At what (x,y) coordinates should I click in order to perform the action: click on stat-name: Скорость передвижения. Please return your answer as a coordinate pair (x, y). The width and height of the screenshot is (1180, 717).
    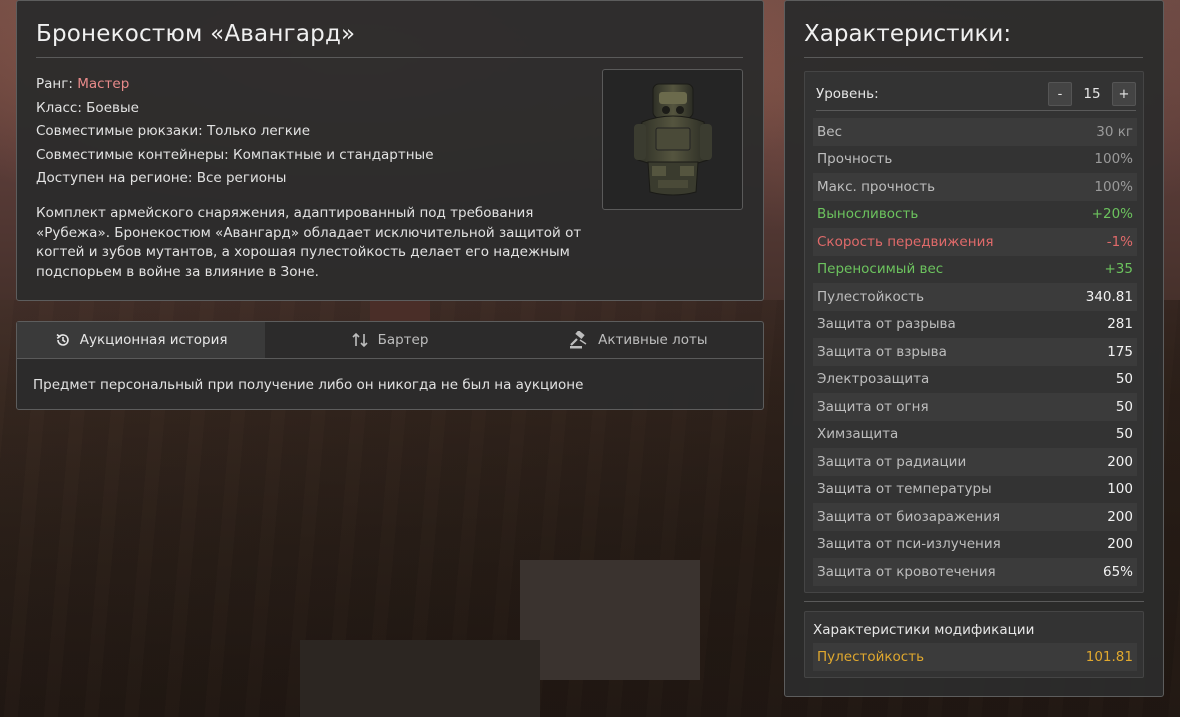
    Looking at the image, I should click on (905, 241).